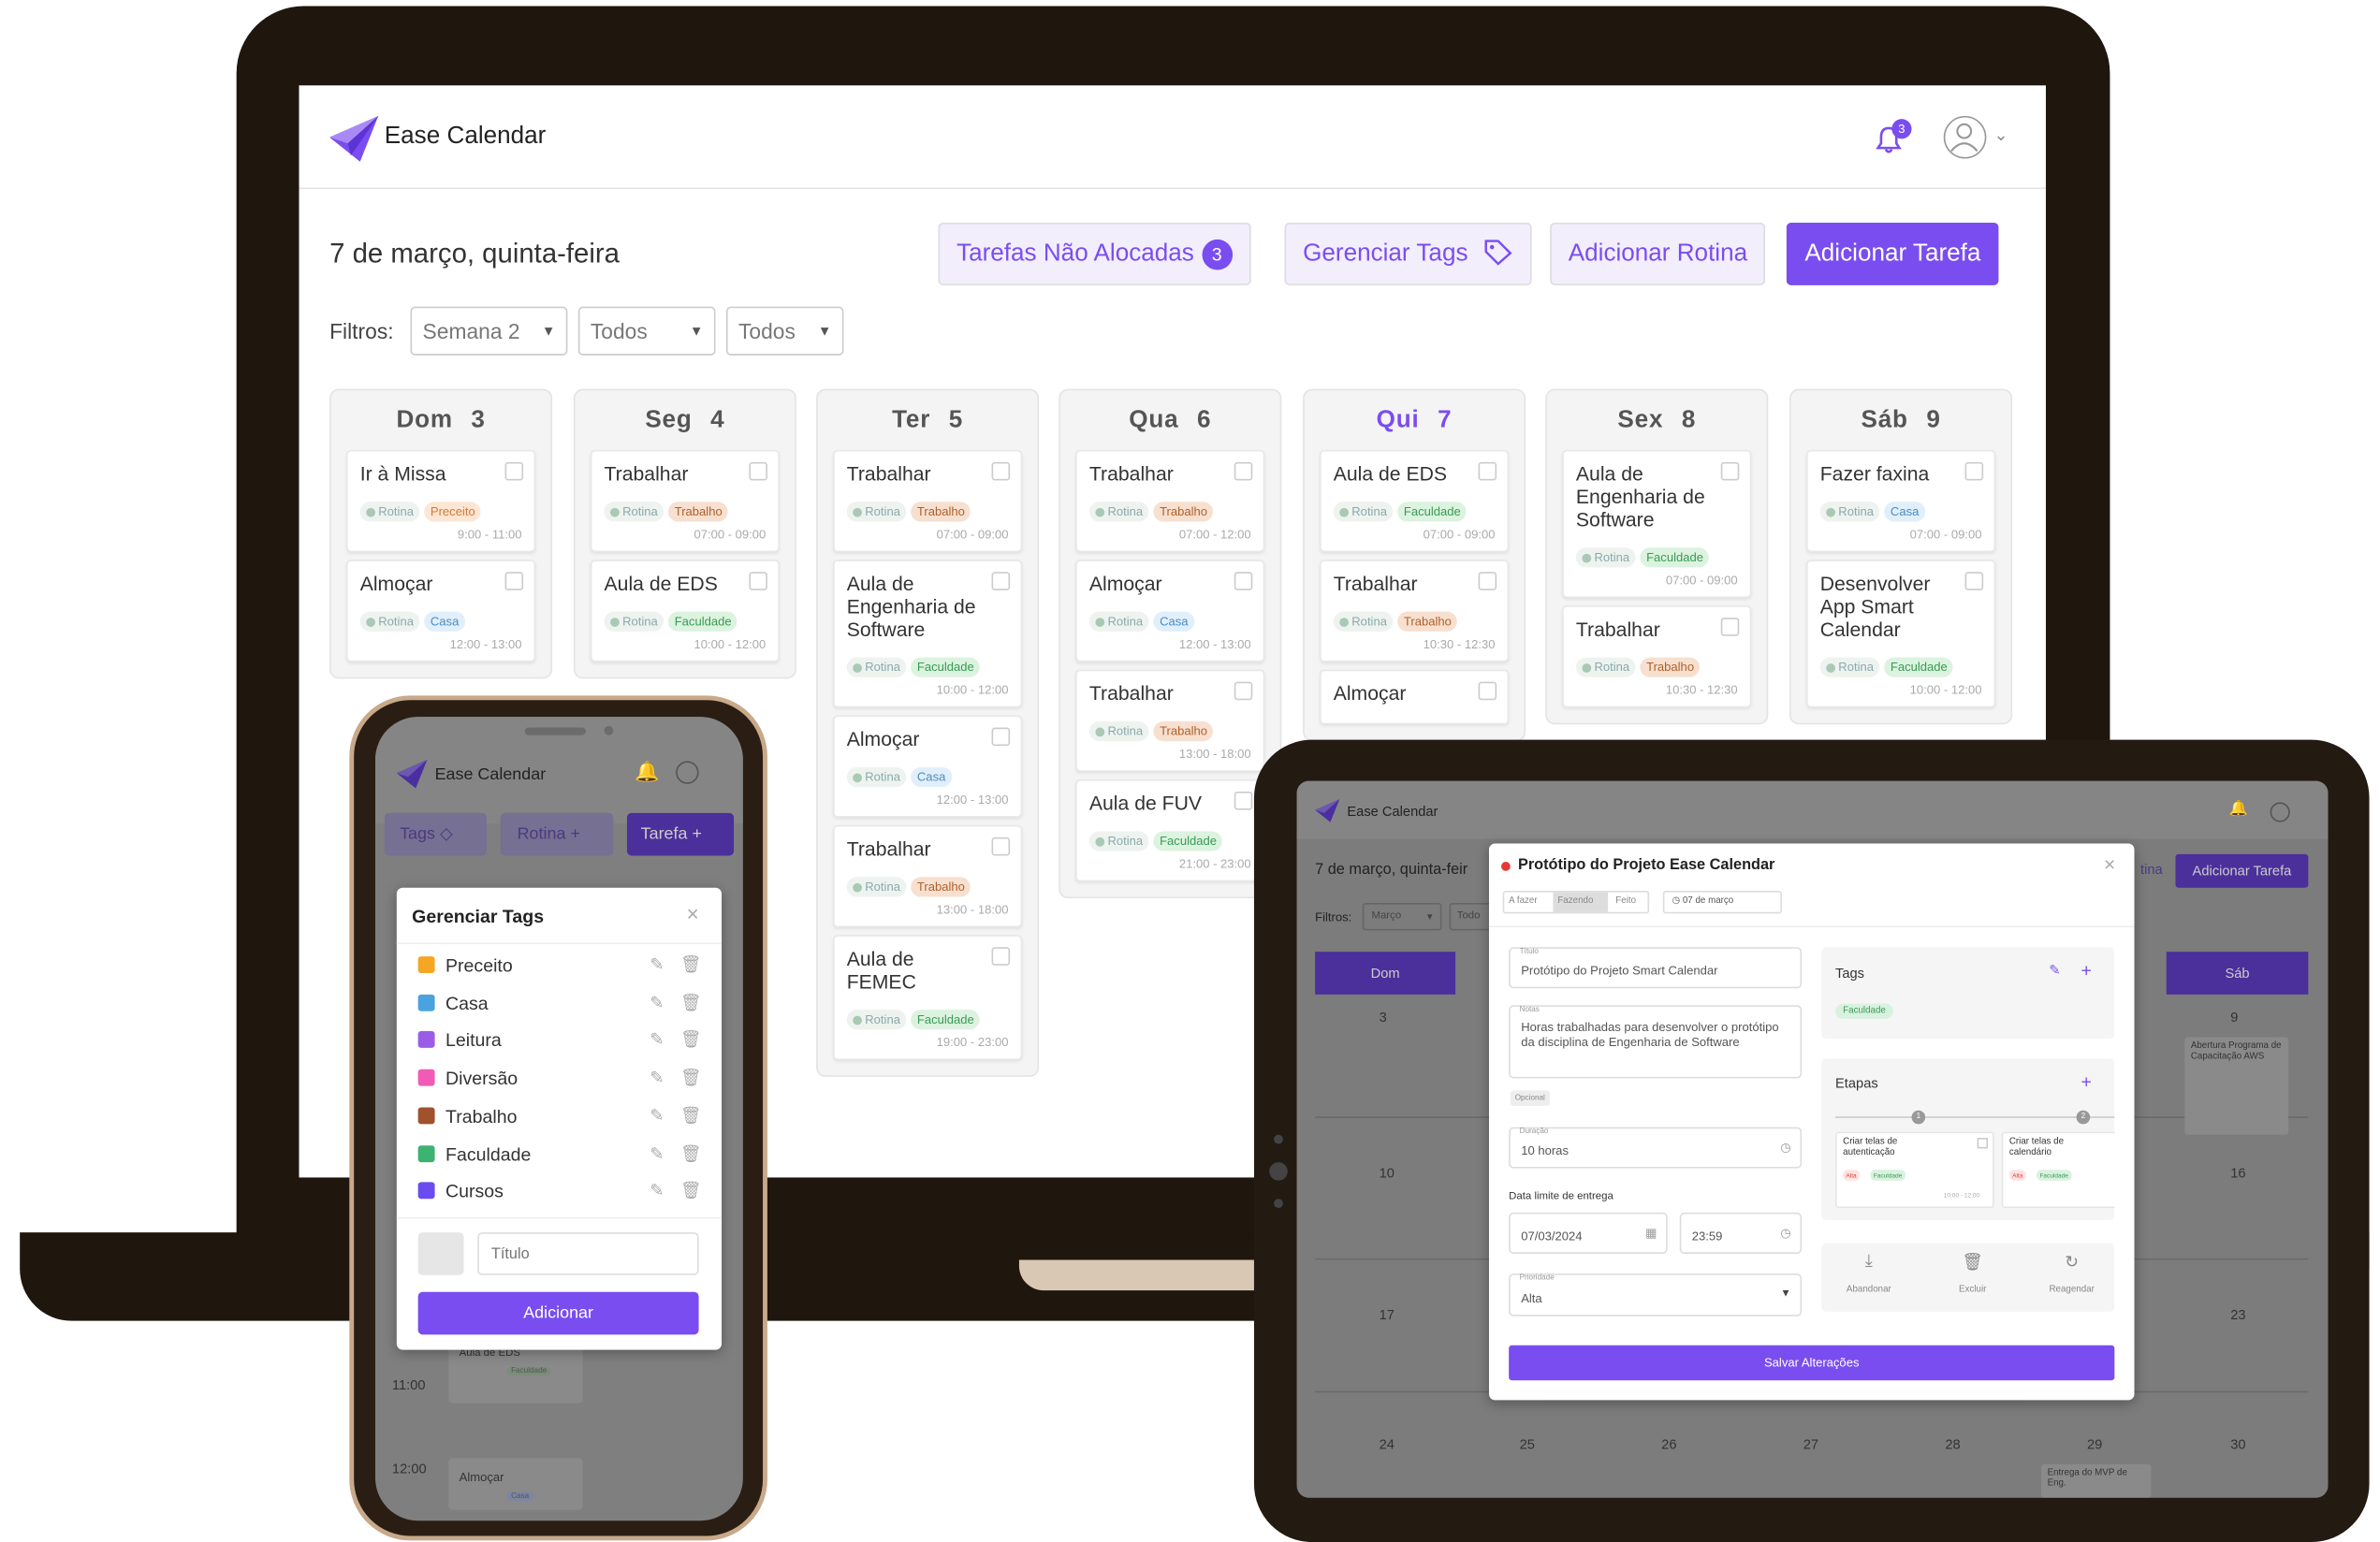  I want to click on day-header: Sex 8, so click(1657, 416).